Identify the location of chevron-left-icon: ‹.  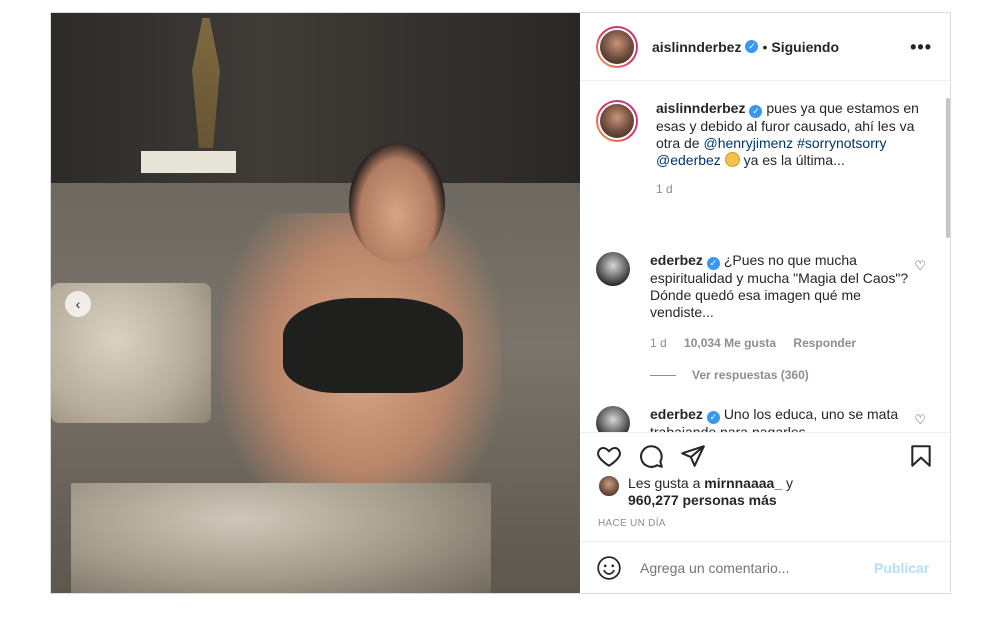
(78, 304).